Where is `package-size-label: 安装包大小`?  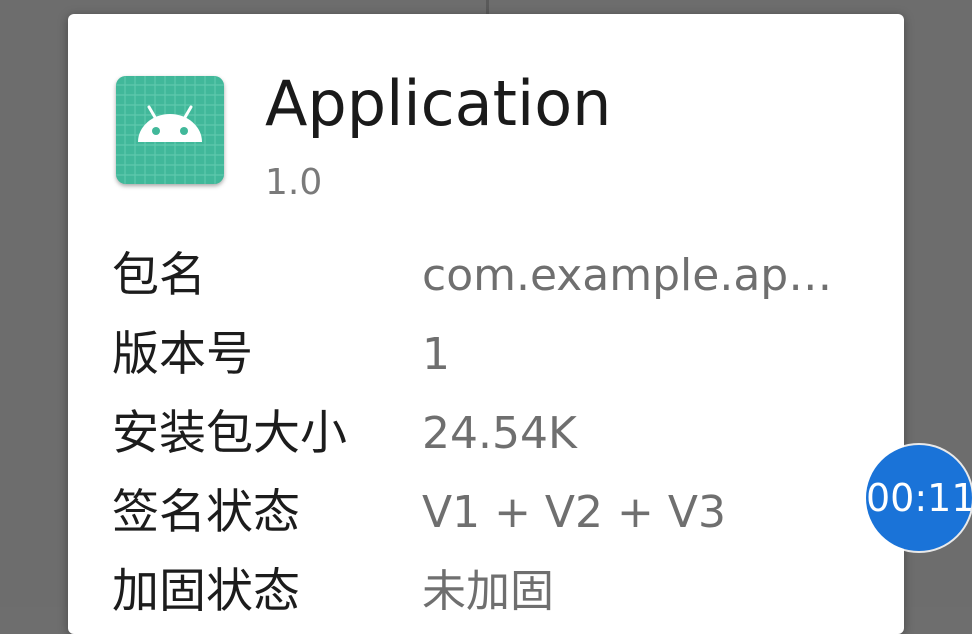
package-size-label: 安装包大小 is located at coordinates (229, 433).